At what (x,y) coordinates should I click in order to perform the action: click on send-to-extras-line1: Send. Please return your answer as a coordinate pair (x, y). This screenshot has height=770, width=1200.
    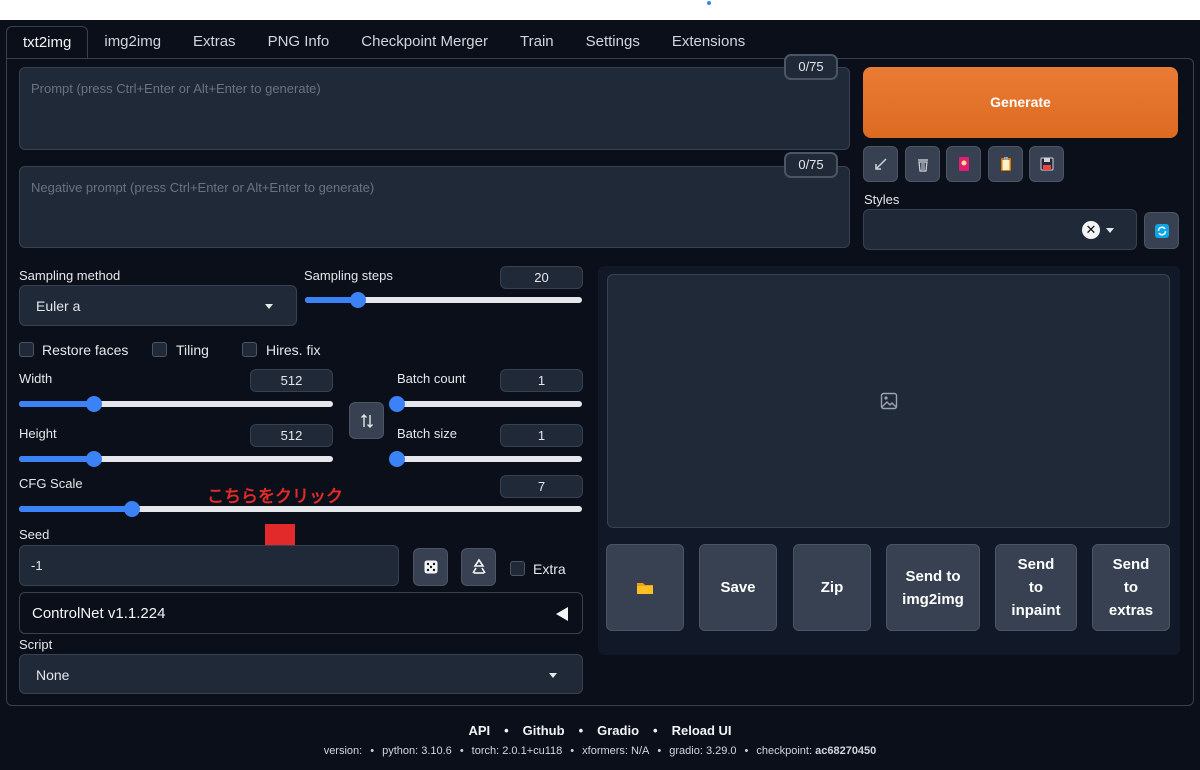
    Looking at the image, I should click on (1131, 564).